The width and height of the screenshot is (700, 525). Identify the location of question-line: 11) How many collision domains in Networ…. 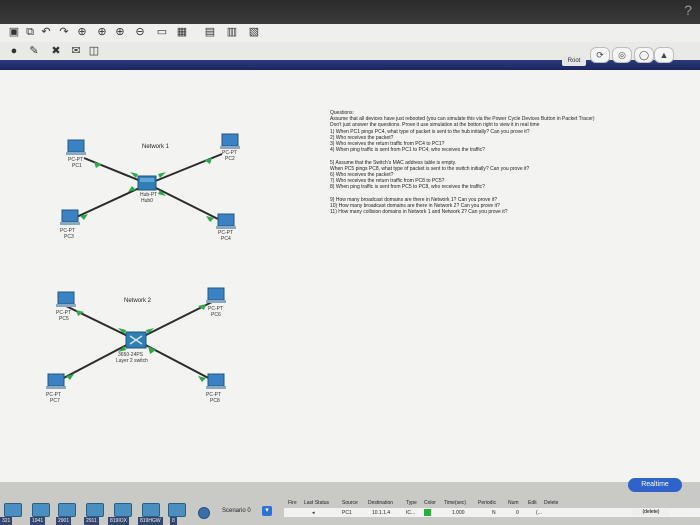
(419, 212).